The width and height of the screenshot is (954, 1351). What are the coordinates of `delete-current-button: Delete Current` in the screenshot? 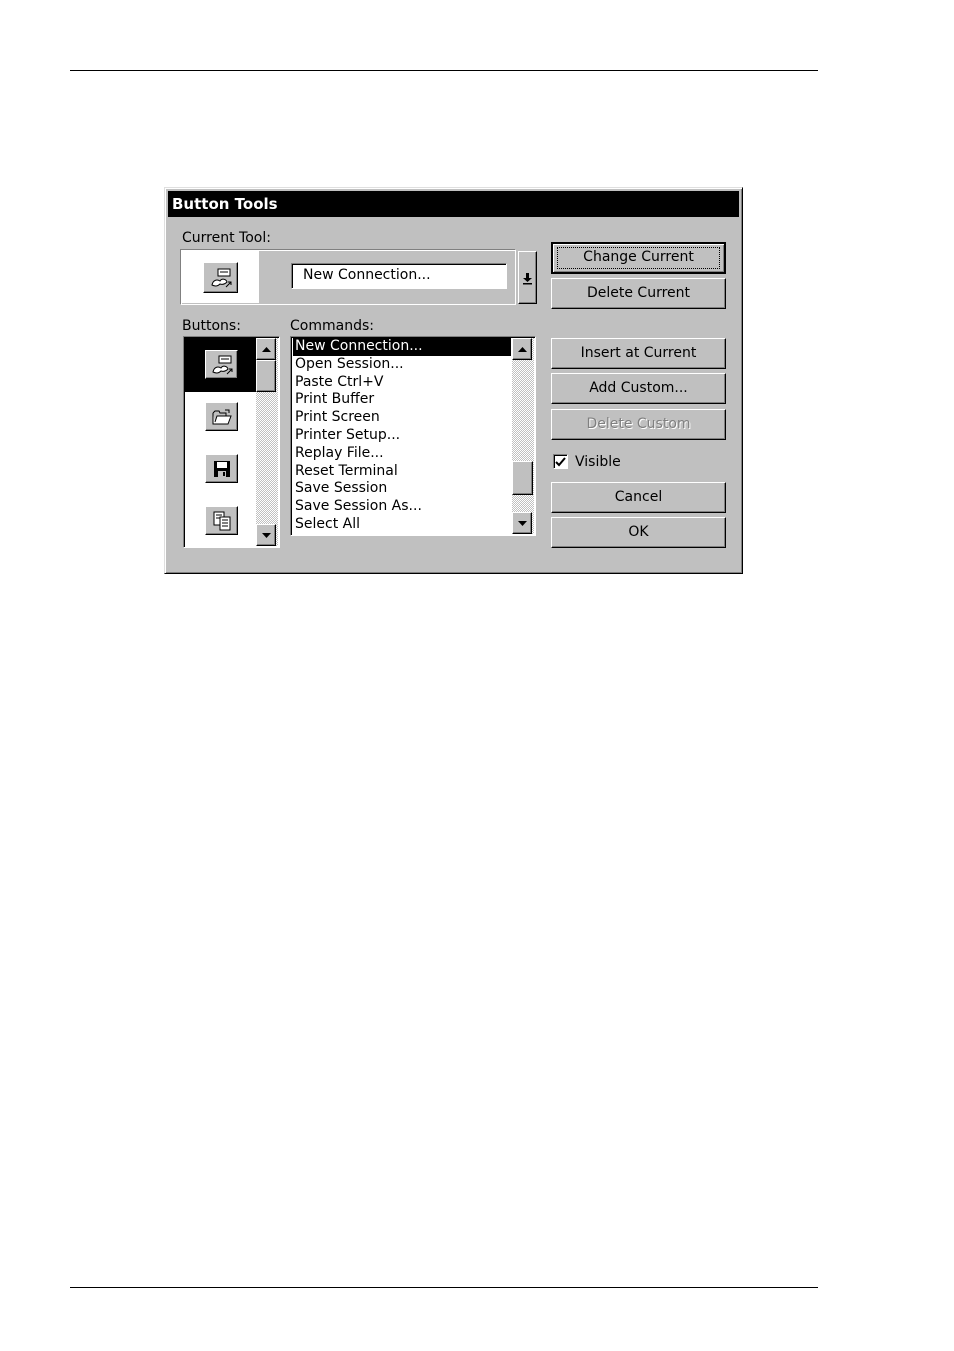 It's located at (638, 293).